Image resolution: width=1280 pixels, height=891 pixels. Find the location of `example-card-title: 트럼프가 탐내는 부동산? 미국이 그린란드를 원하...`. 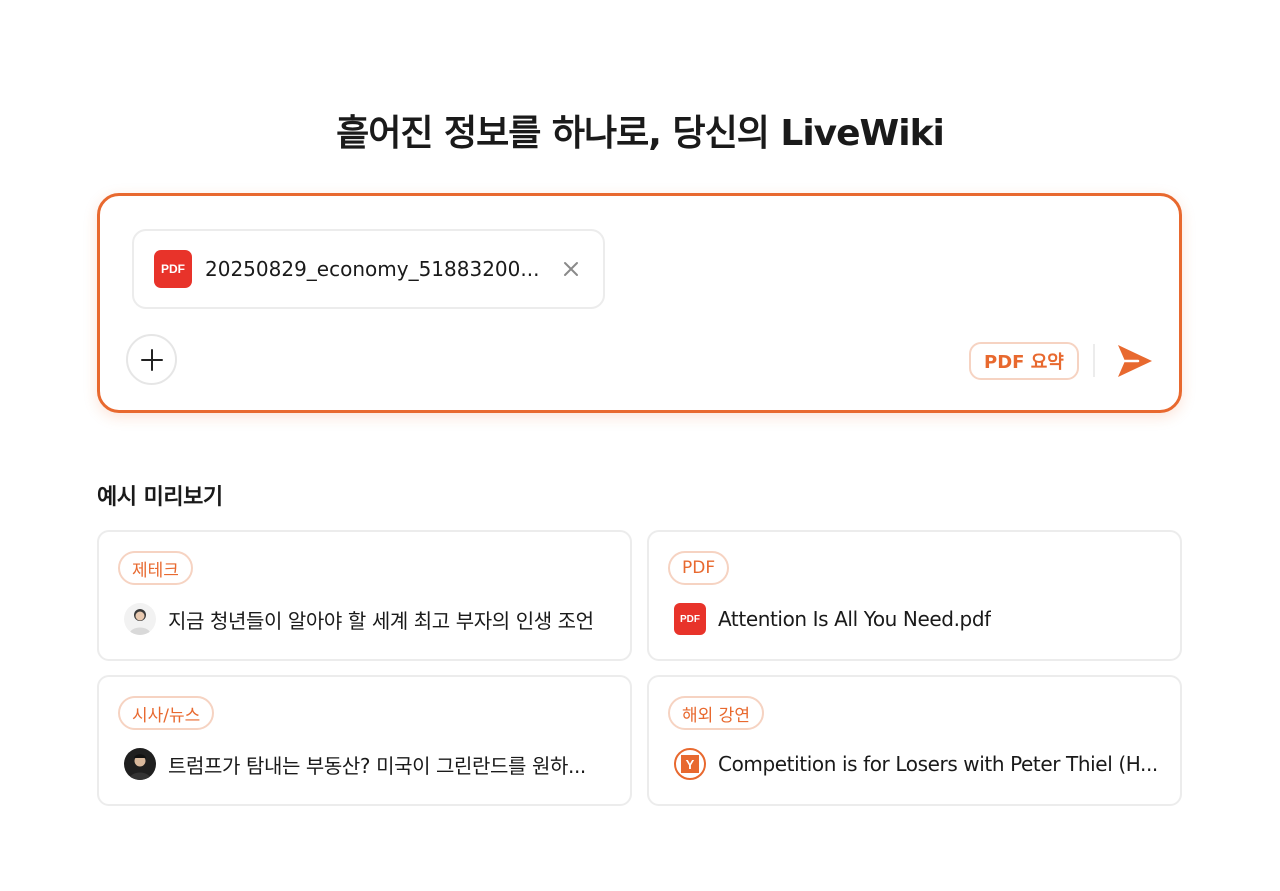

example-card-title: 트럼프가 탐내는 부동산? 미국이 그린란드를 원하... is located at coordinates (377, 765).